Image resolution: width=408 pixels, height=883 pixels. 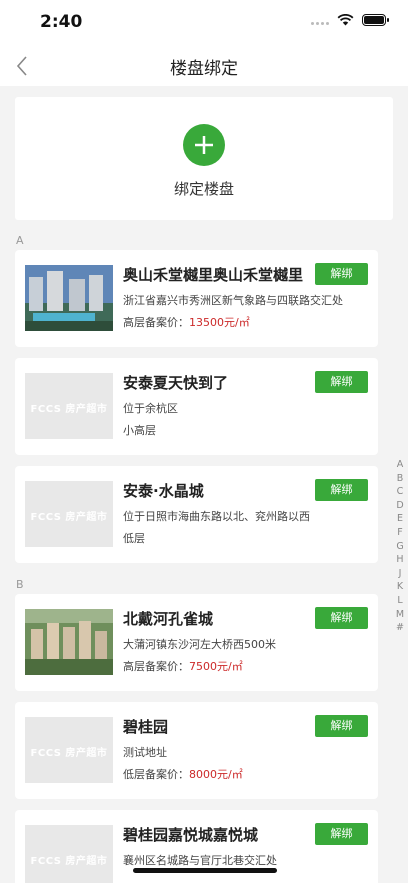 I want to click on property-card: 北戴河孔雀城 大蒲河镇东沙河左大桥西500米 高层备案价：7500元/㎡ 解绑, so click(x=196, y=642).